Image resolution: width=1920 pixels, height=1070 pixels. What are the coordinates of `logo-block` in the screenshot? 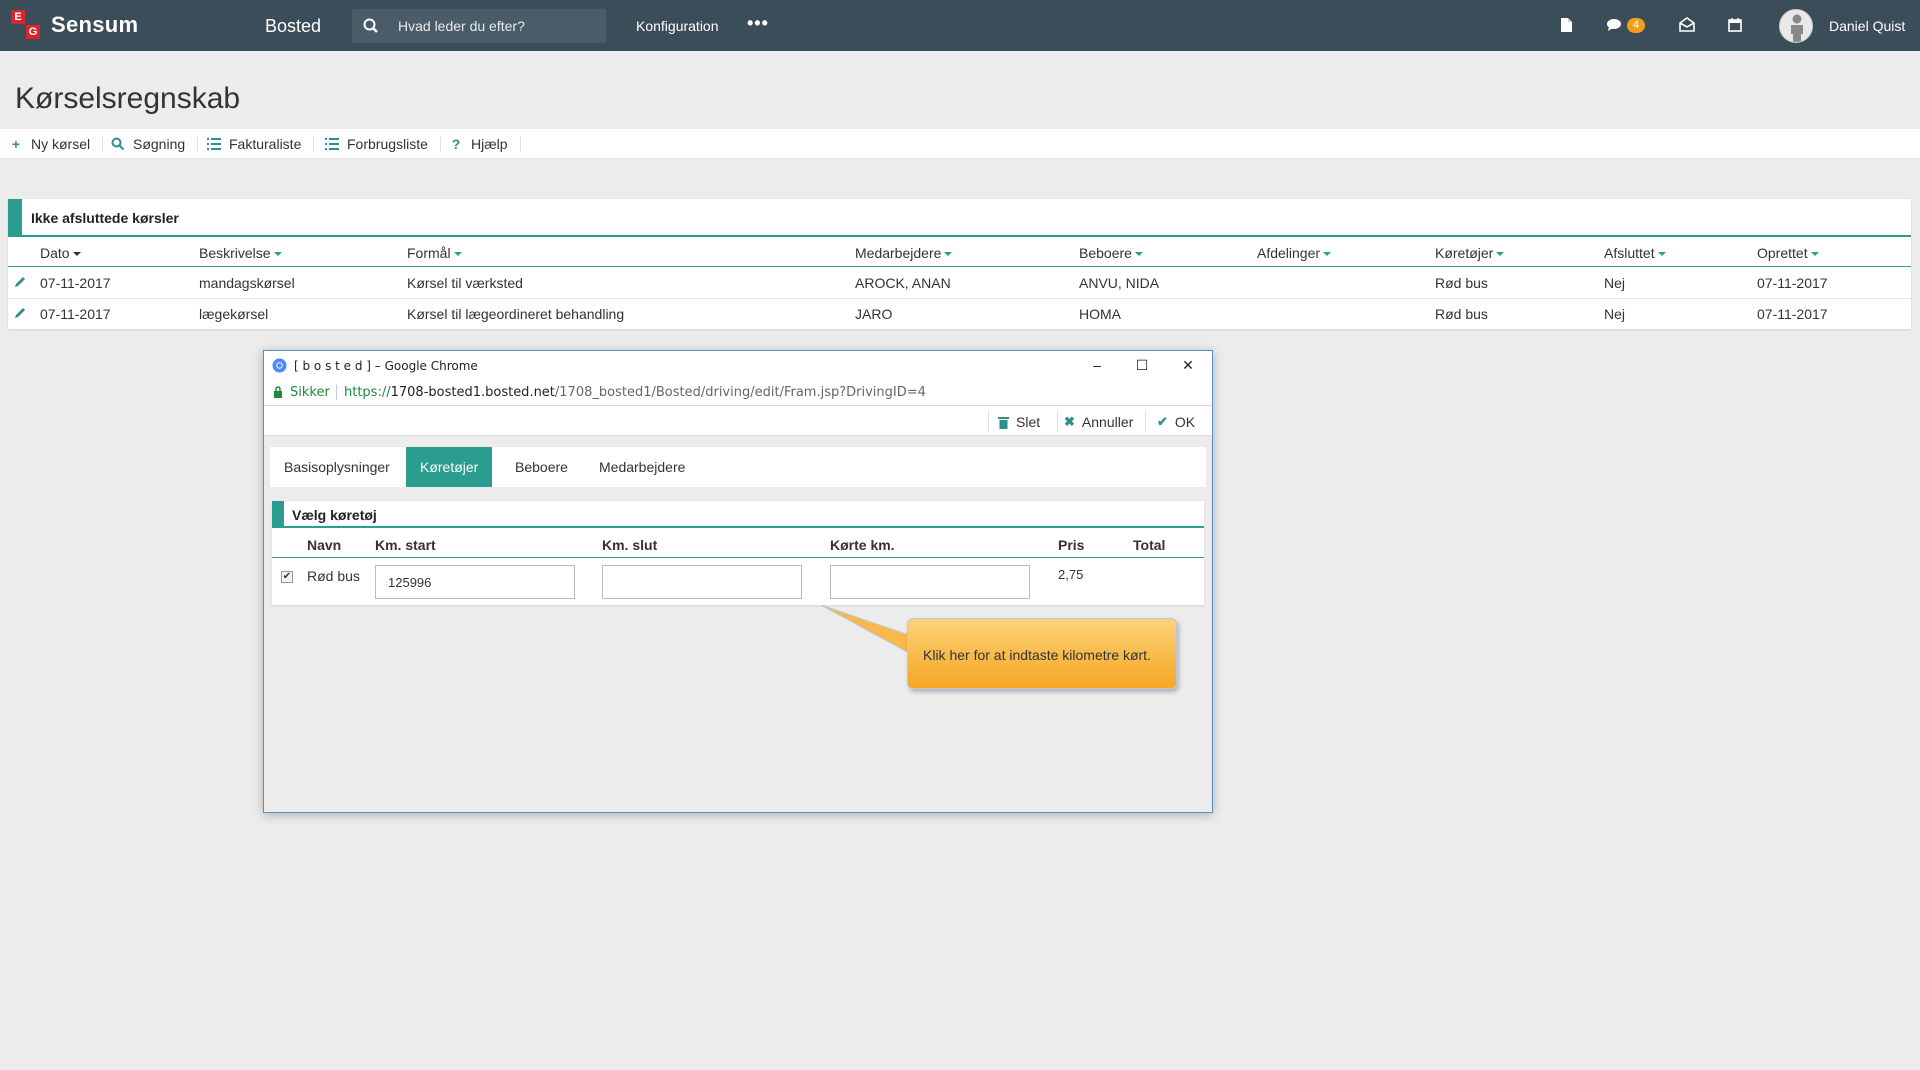 It's located at (18, 32).